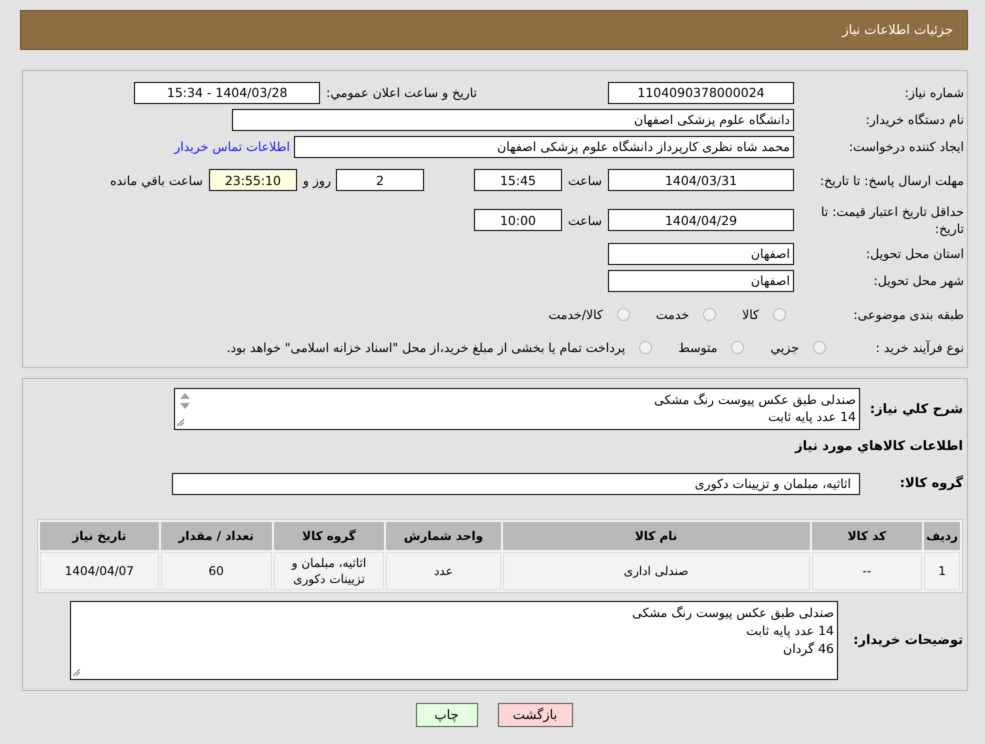 The width and height of the screenshot is (985, 744). What do you see at coordinates (518, 180) in the screenshot?
I see `text-field: 15:45` at bounding box center [518, 180].